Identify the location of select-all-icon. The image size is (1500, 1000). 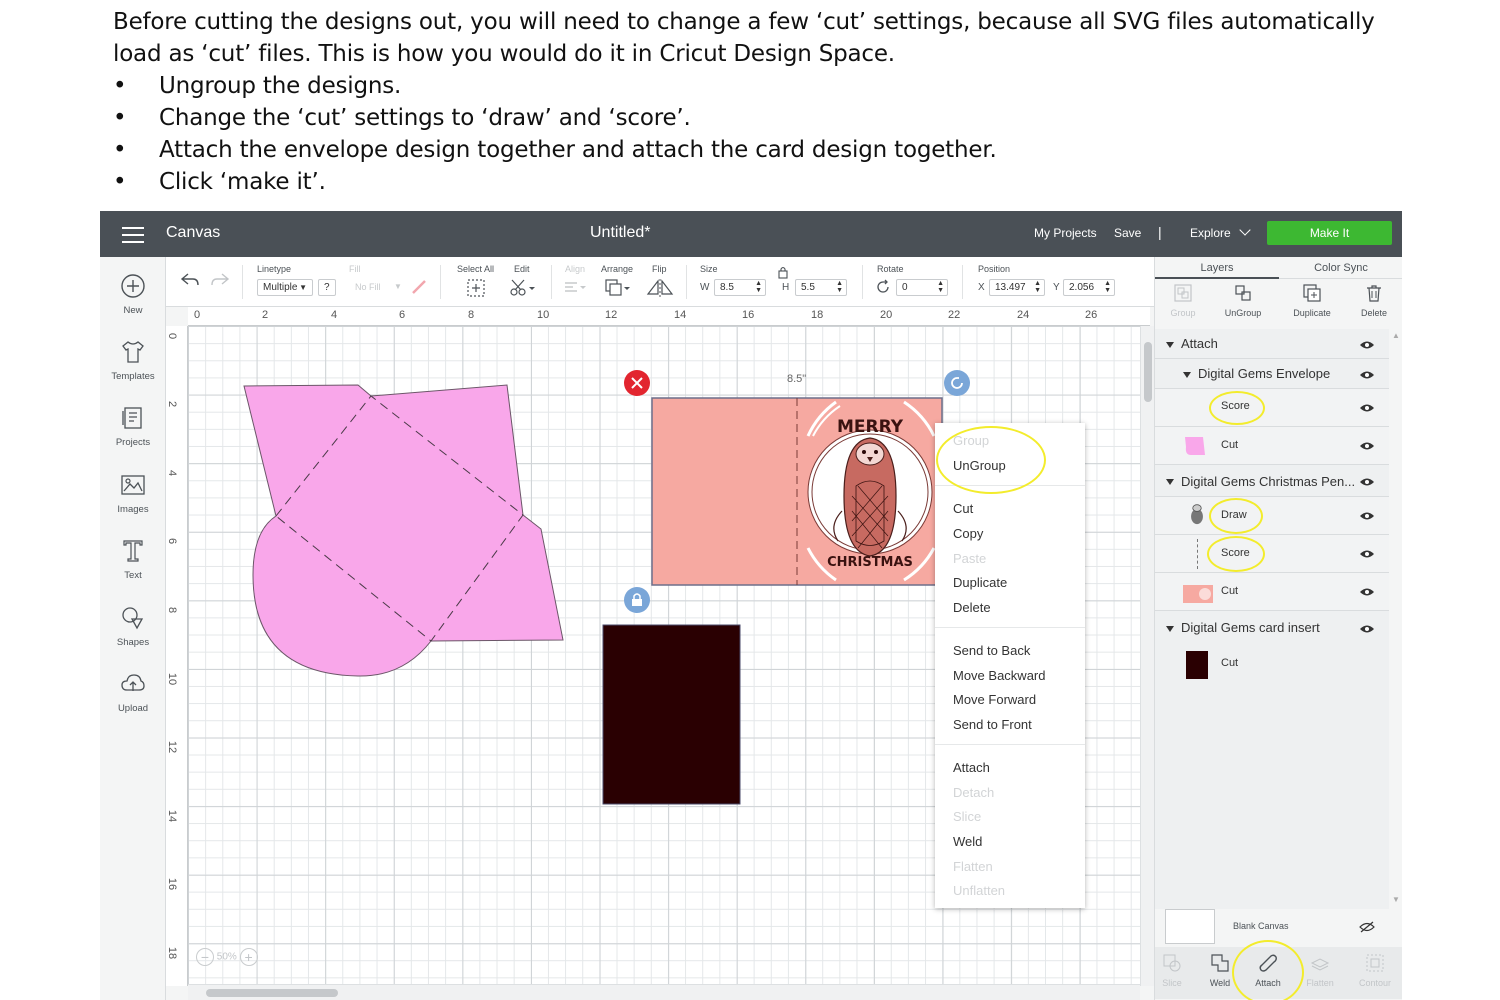
(476, 288).